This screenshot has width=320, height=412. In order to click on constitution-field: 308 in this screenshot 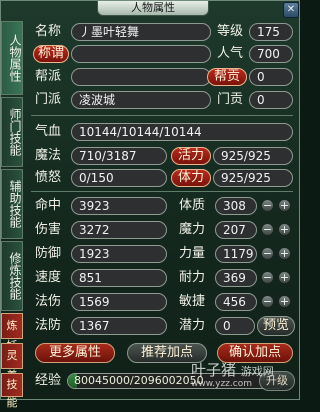, I will do `click(236, 206)`.